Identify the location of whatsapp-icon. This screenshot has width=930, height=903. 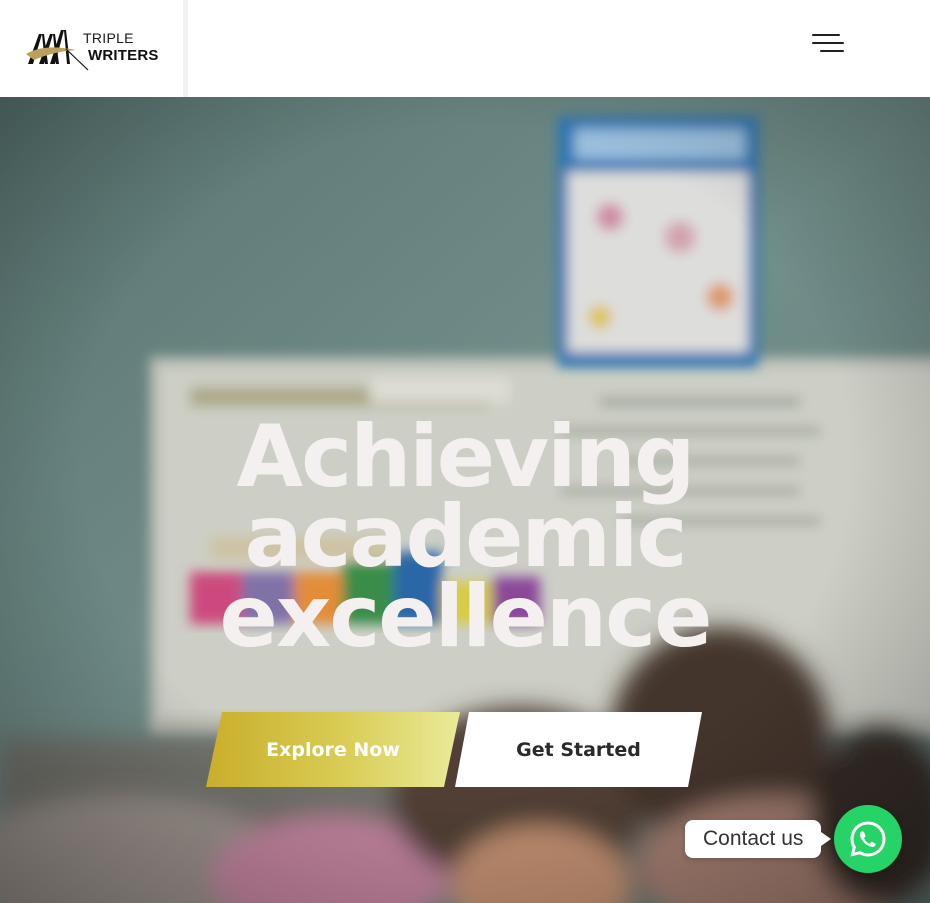
(868, 839).